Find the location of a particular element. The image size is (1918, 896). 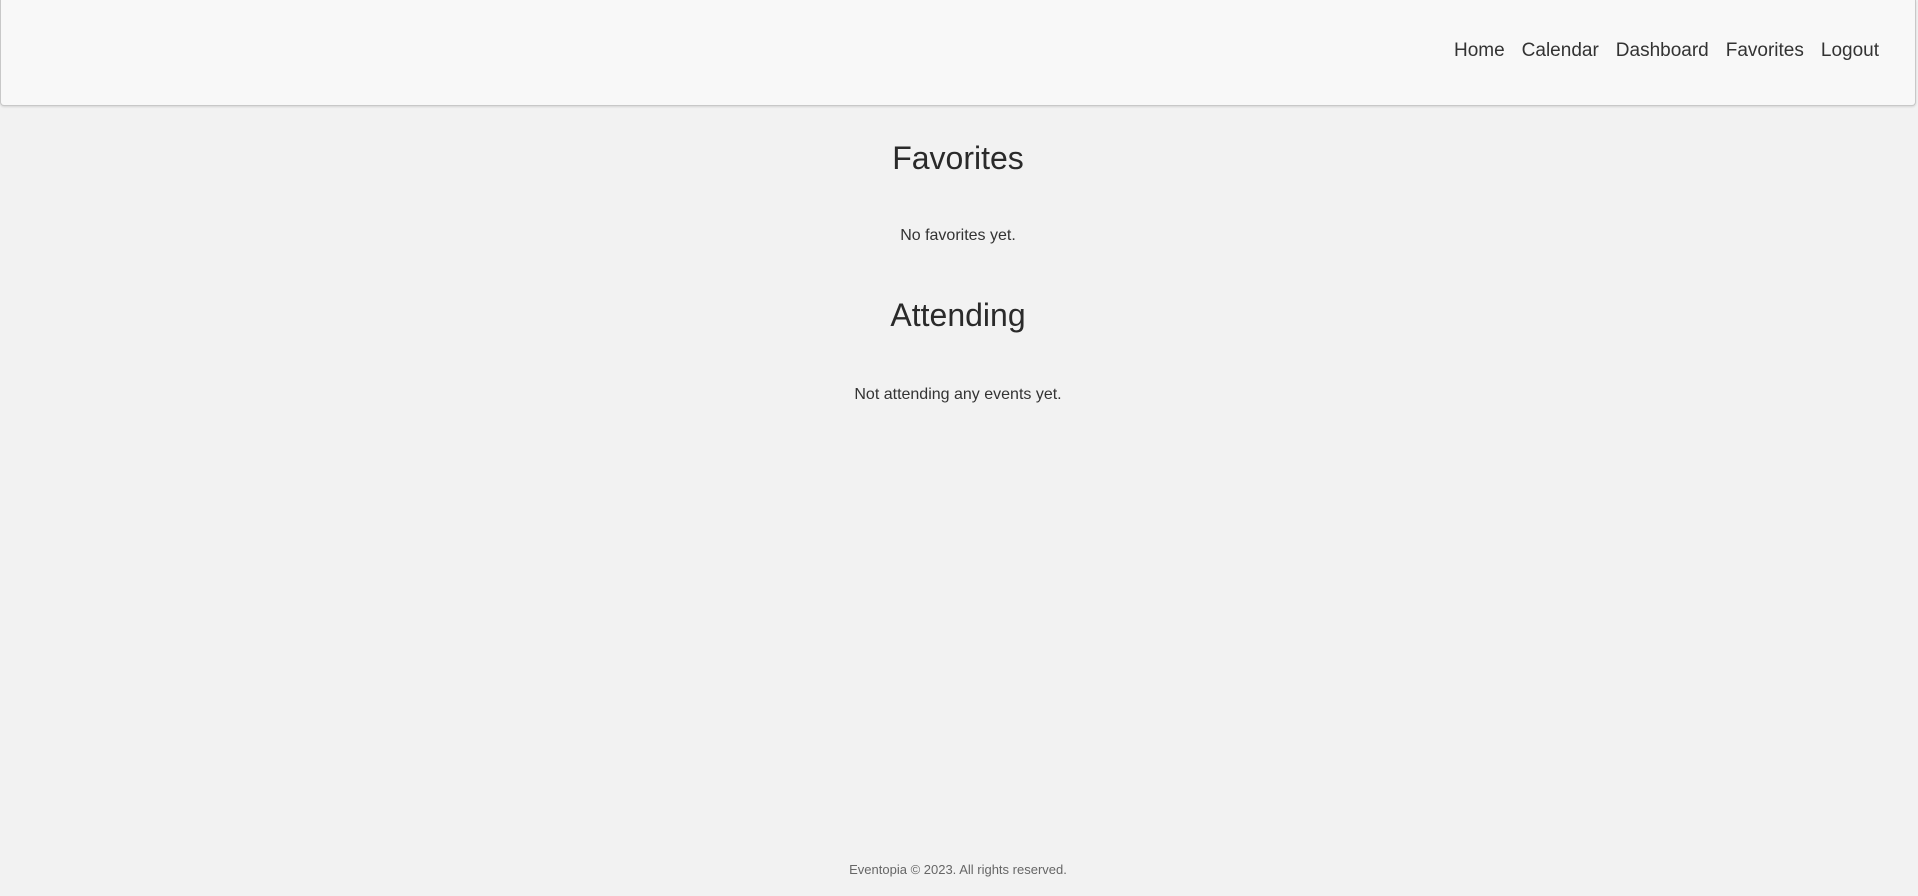

nav-link-calendar: Calendar is located at coordinates (1560, 50).